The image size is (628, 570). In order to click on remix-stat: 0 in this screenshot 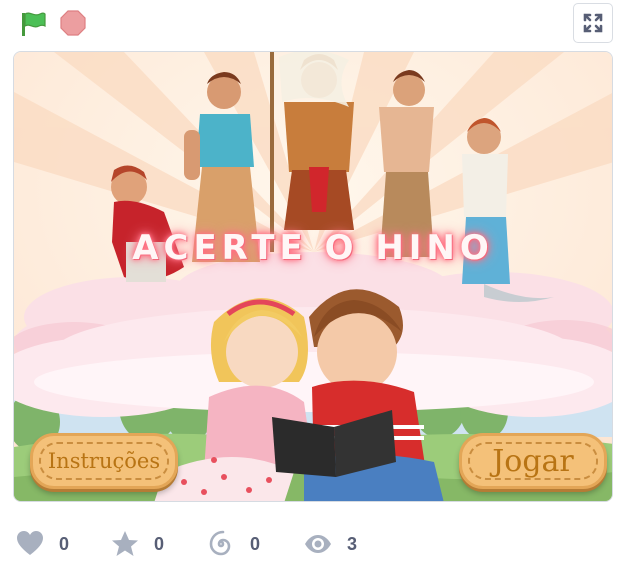, I will do `click(233, 544)`.